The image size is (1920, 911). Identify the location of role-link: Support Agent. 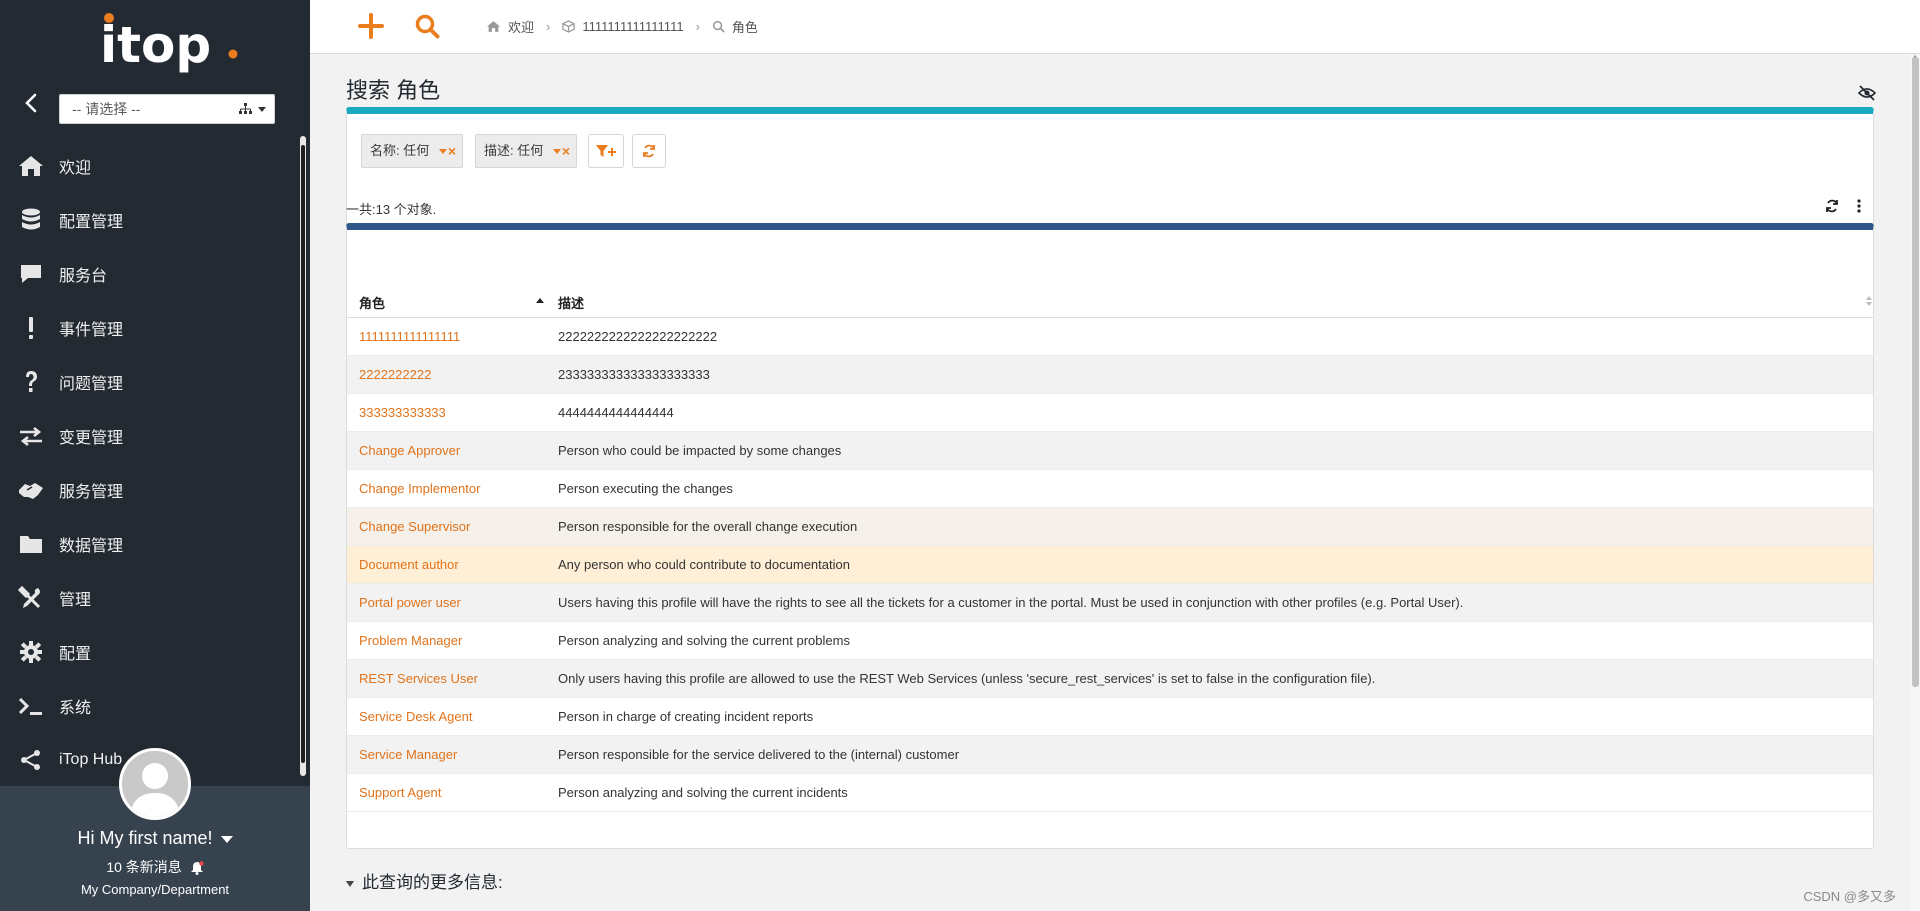
(400, 792).